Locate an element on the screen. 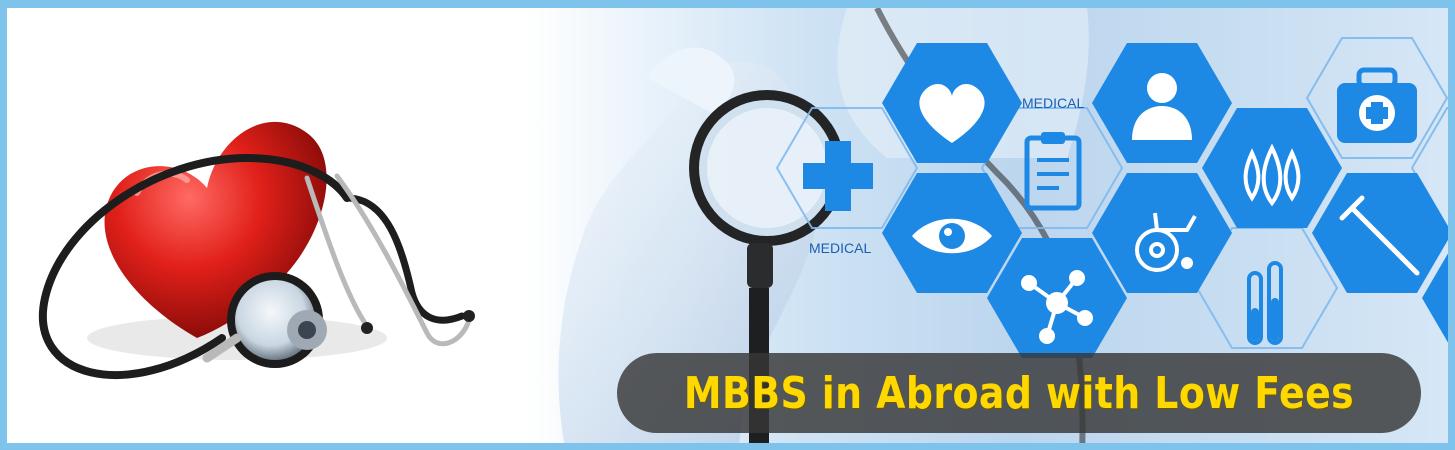 The width and height of the screenshot is (1455, 450). medical-label-bottom: MEDICAL is located at coordinates (840, 248).